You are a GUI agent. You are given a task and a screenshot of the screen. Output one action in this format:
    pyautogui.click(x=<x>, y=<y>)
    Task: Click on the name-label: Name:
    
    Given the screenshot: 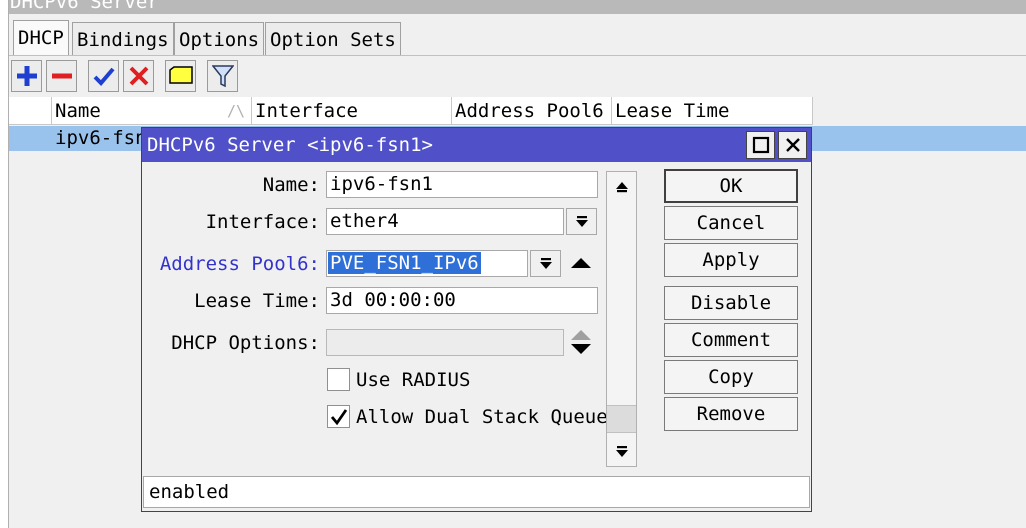 What is the action you would take?
    pyautogui.click(x=291, y=185)
    